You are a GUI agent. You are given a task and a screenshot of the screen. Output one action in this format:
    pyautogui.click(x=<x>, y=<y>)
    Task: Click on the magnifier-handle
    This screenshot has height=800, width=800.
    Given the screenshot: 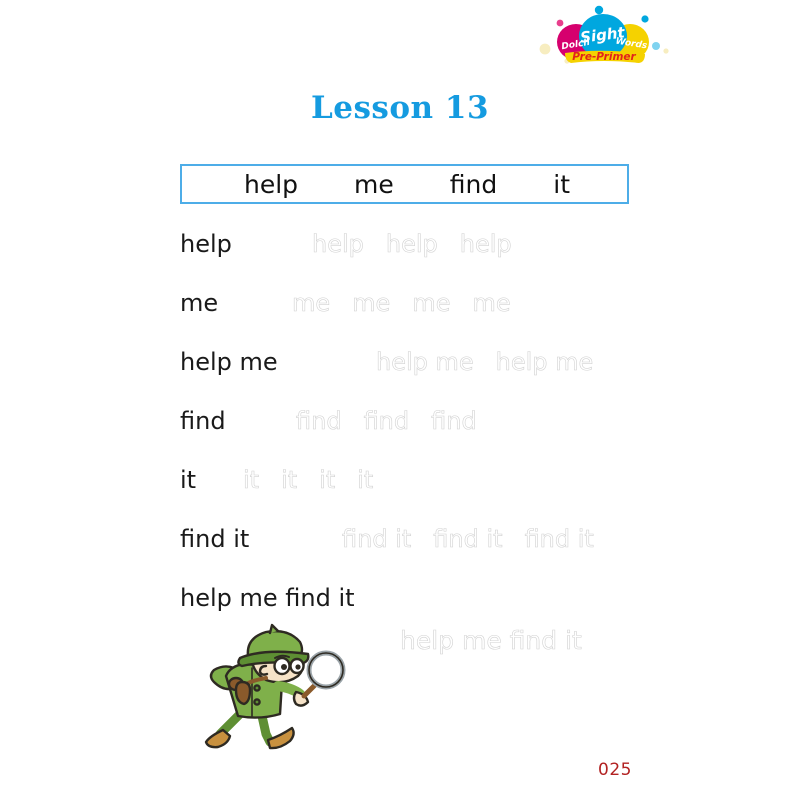 What is the action you would take?
    pyautogui.click(x=310, y=690)
    